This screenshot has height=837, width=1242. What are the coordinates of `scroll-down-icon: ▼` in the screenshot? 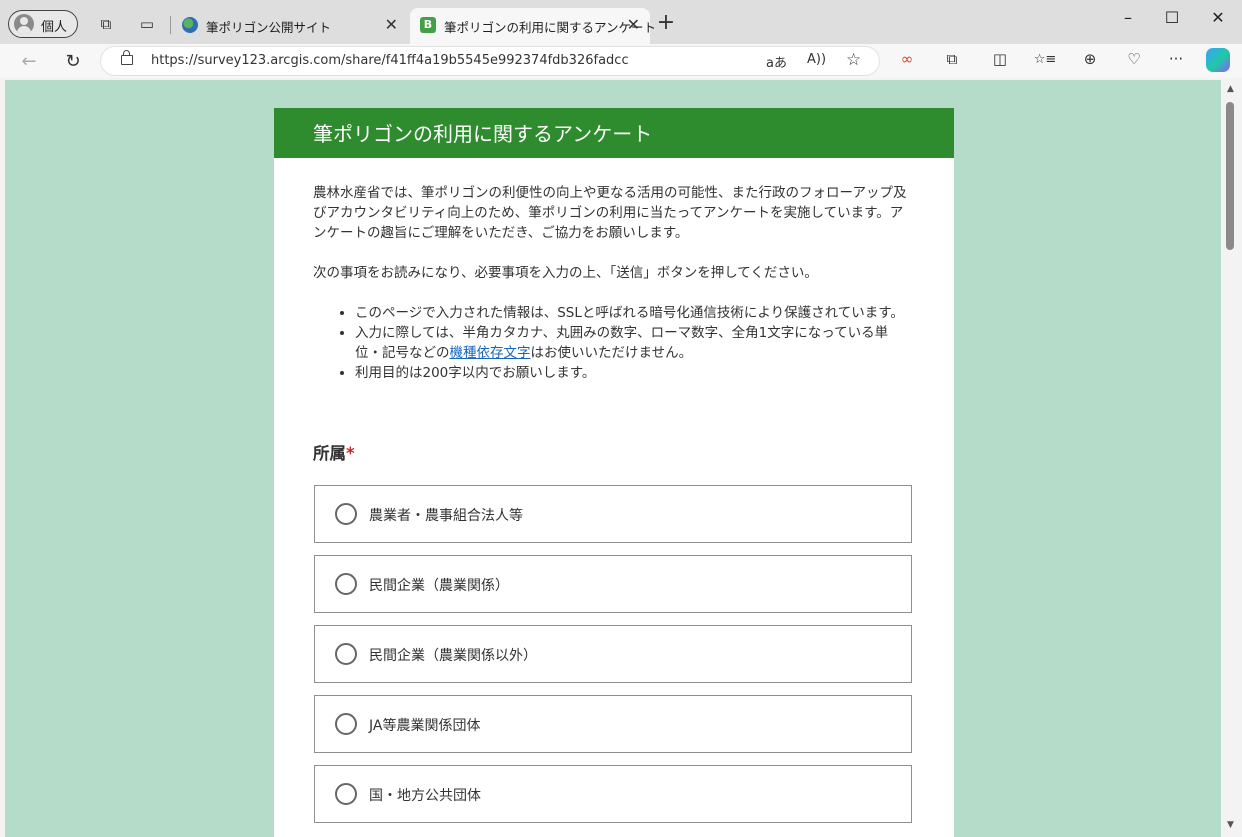 It's located at (1230, 825).